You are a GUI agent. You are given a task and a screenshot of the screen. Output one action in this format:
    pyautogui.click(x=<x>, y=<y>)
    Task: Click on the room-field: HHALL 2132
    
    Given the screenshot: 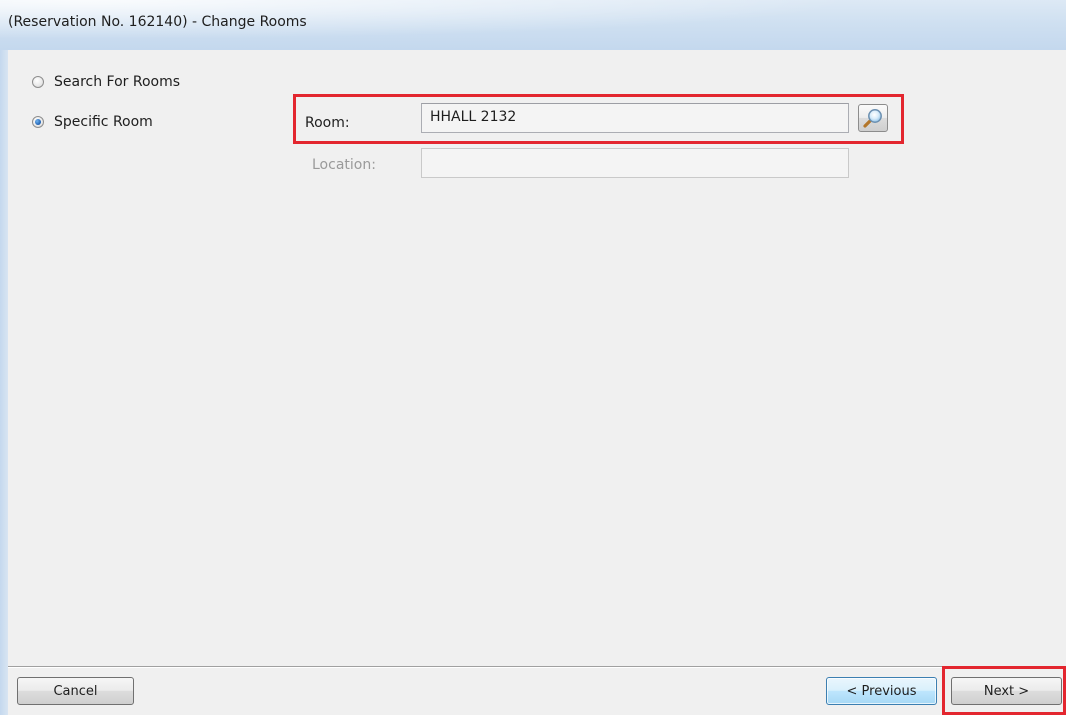 What is the action you would take?
    pyautogui.click(x=635, y=118)
    